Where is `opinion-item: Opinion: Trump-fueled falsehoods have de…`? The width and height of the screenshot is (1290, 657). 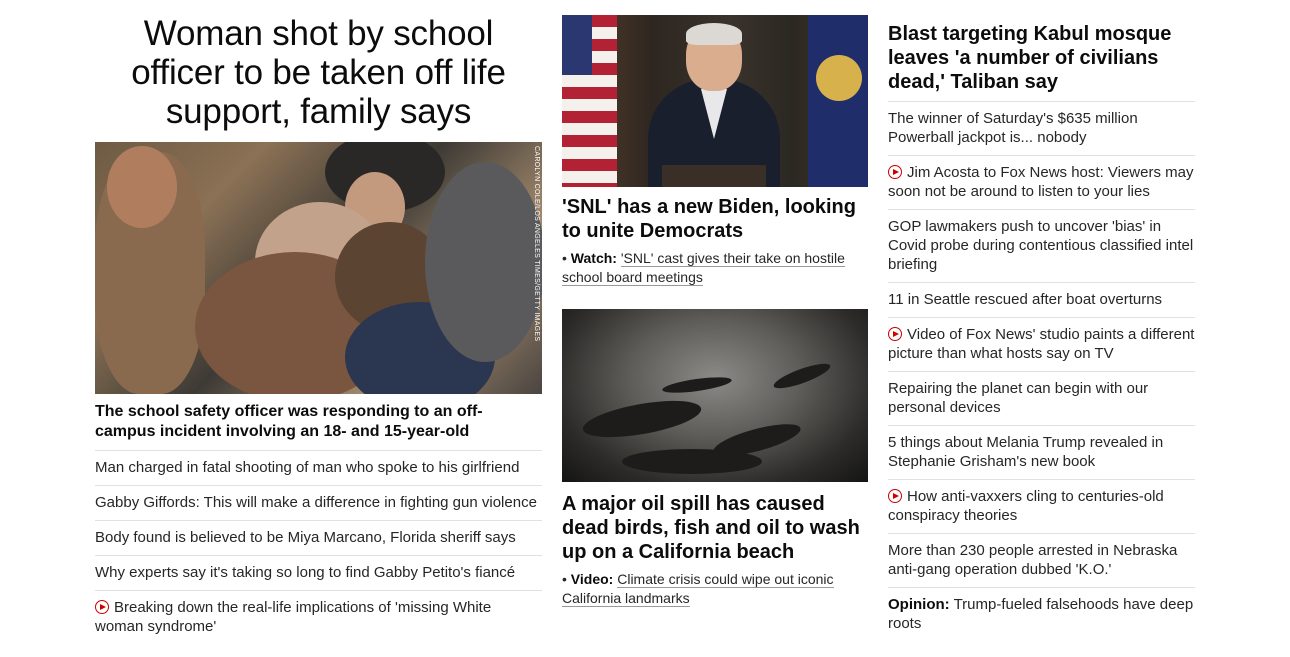 opinion-item: Opinion: Trump-fueled falsehoods have de… is located at coordinates (1041, 614).